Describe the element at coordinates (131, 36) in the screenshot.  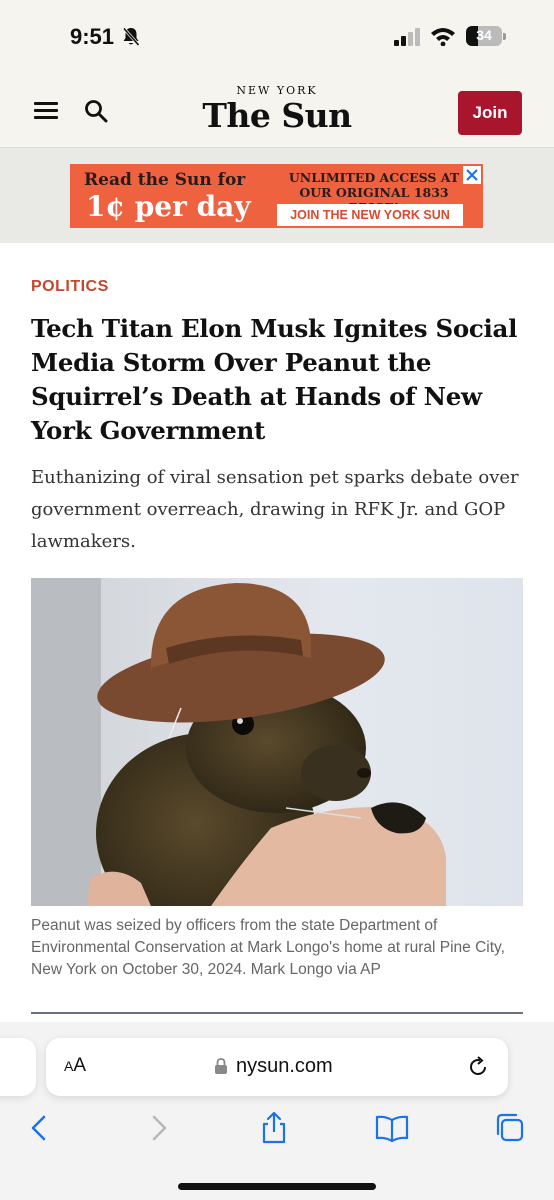
I see `bell-slash-icon` at that location.